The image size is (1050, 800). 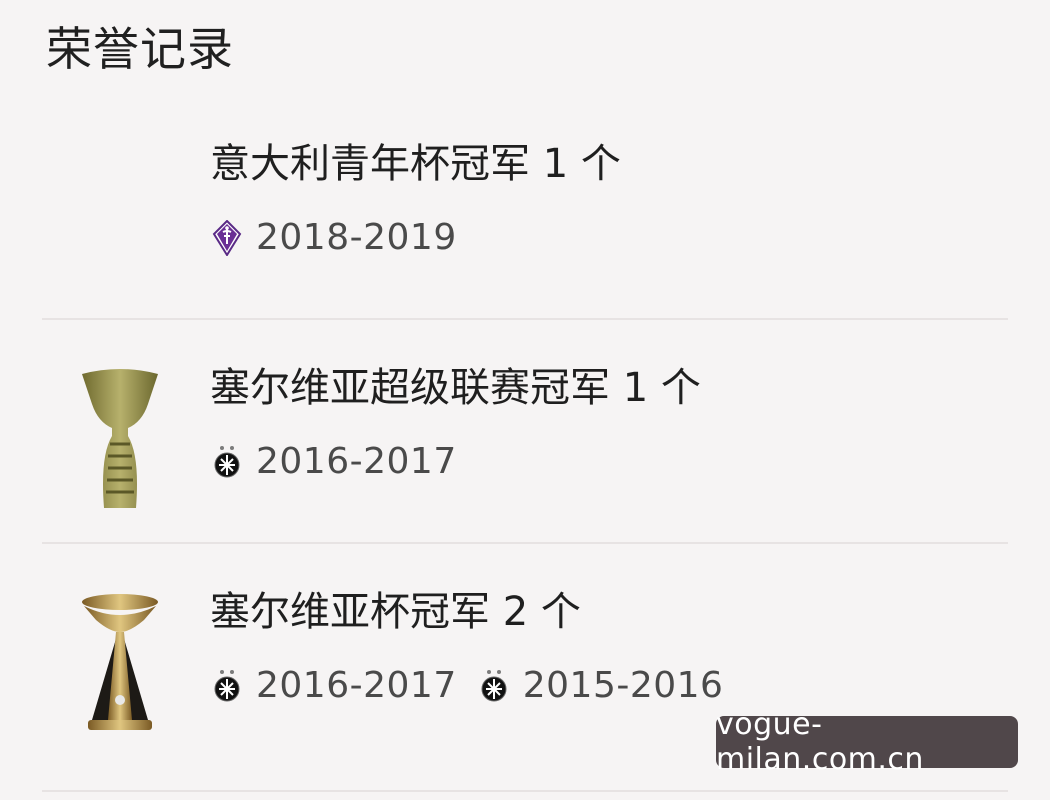 What do you see at coordinates (395, 612) in the screenshot?
I see `honor-title: 塞尔维亚杯冠军 2 个` at bounding box center [395, 612].